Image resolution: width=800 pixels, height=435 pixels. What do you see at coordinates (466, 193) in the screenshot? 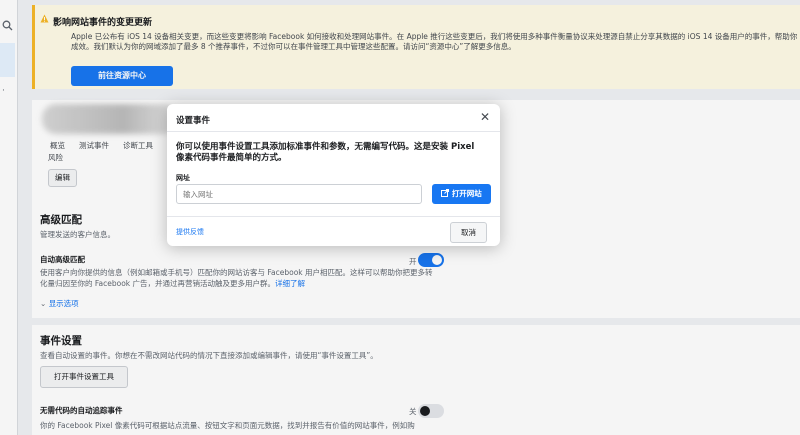
I see `open-website-label: 打开网站` at bounding box center [466, 193].